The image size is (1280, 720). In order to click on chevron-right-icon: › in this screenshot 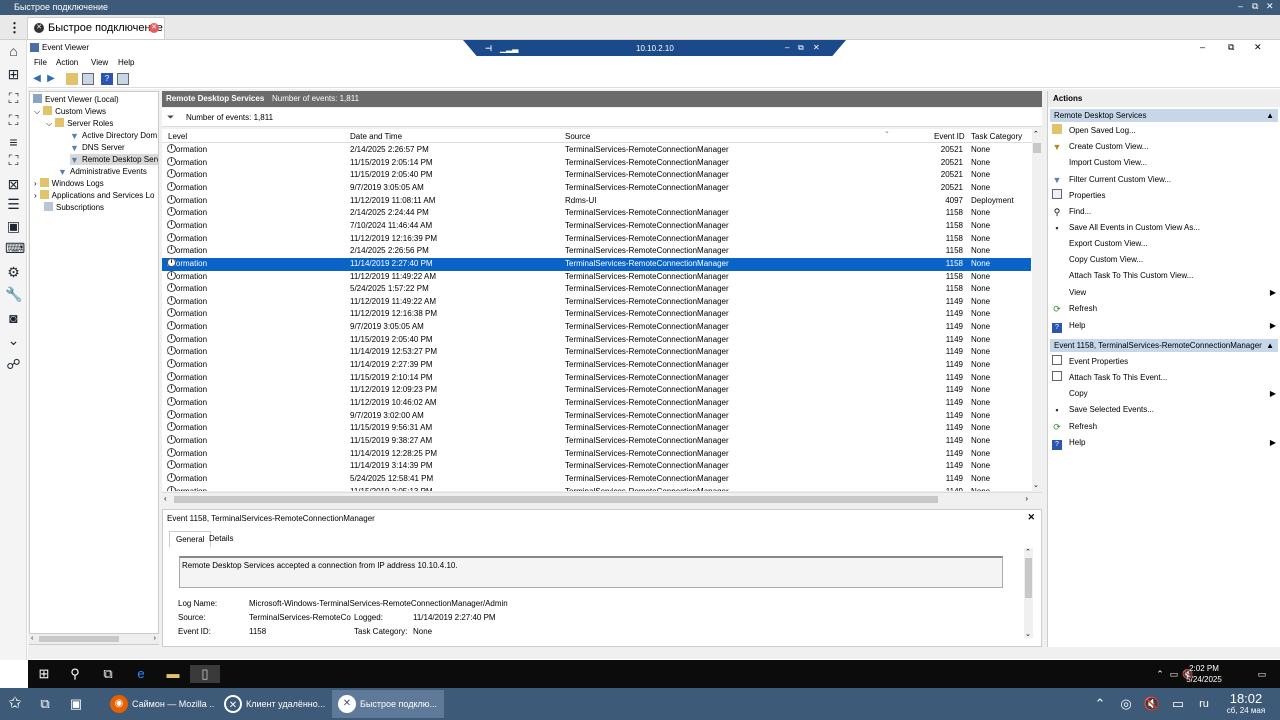, I will do `click(35, 195)`.